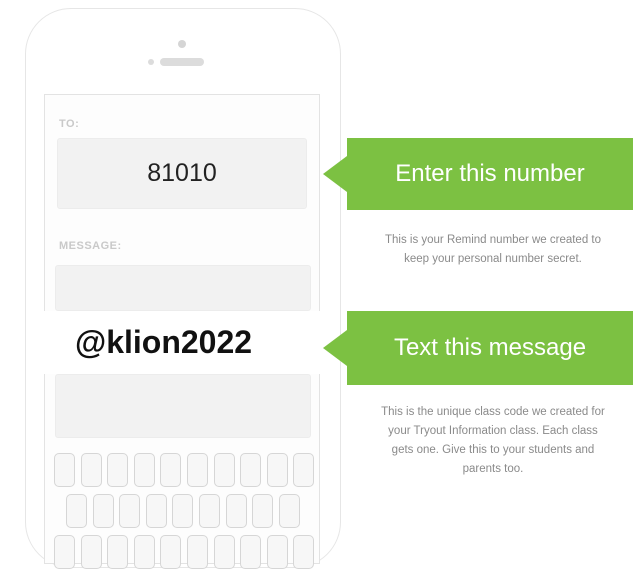 The height and width of the screenshot is (569, 633). I want to click on message-label: MESSAGE:, so click(90, 246).